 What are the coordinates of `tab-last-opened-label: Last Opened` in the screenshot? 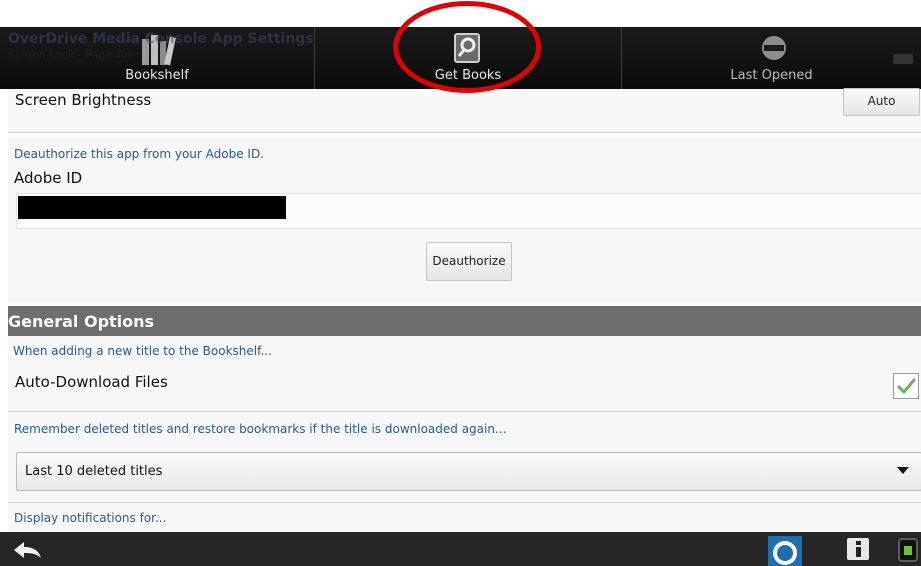 It's located at (771, 75).